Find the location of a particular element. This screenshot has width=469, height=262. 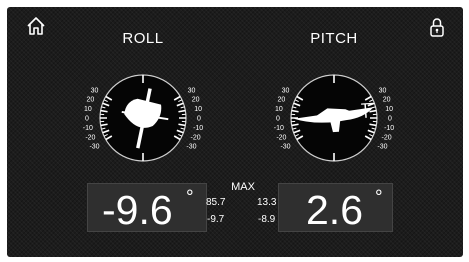

pitch-title: PITCH is located at coordinates (334, 38).